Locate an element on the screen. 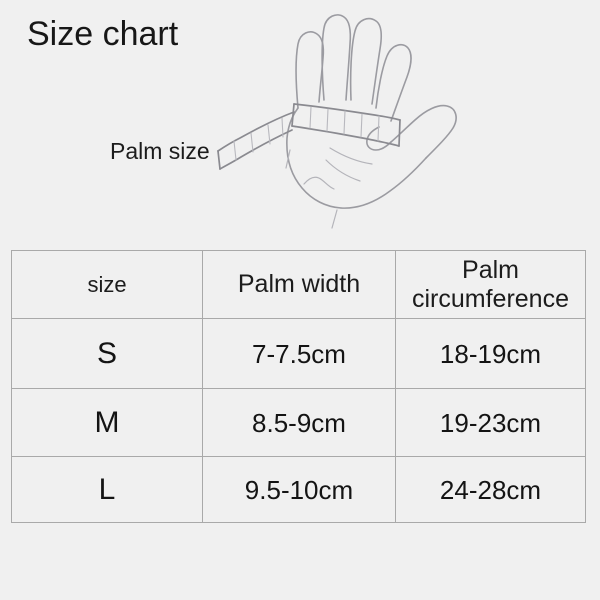  column-header-palm-width: Palm width is located at coordinates (299, 284).